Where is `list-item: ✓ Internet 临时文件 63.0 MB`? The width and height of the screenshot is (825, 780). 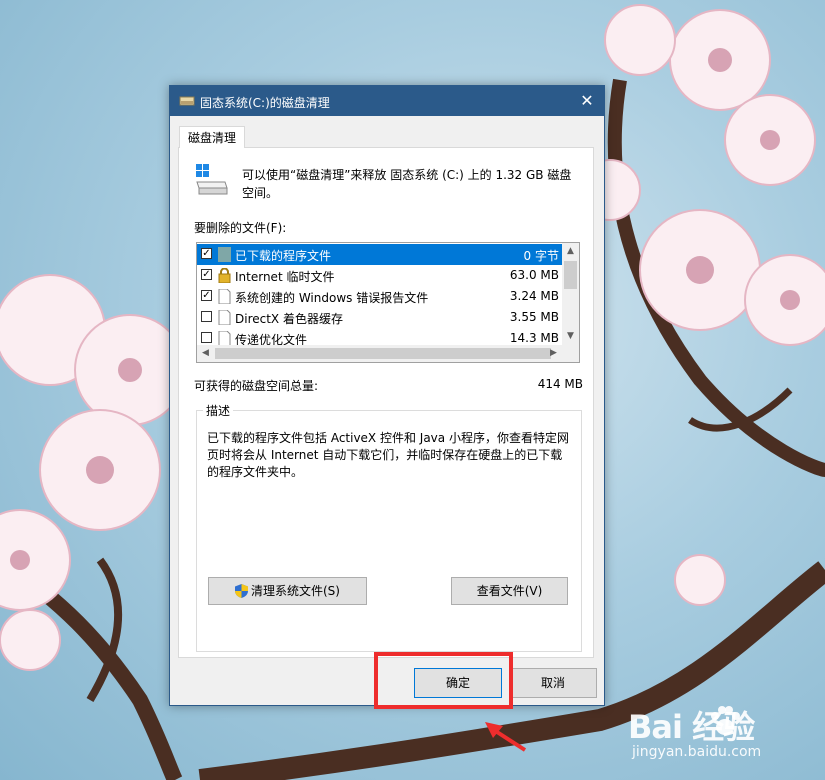 list-item: ✓ Internet 临时文件 63.0 MB is located at coordinates (380, 275).